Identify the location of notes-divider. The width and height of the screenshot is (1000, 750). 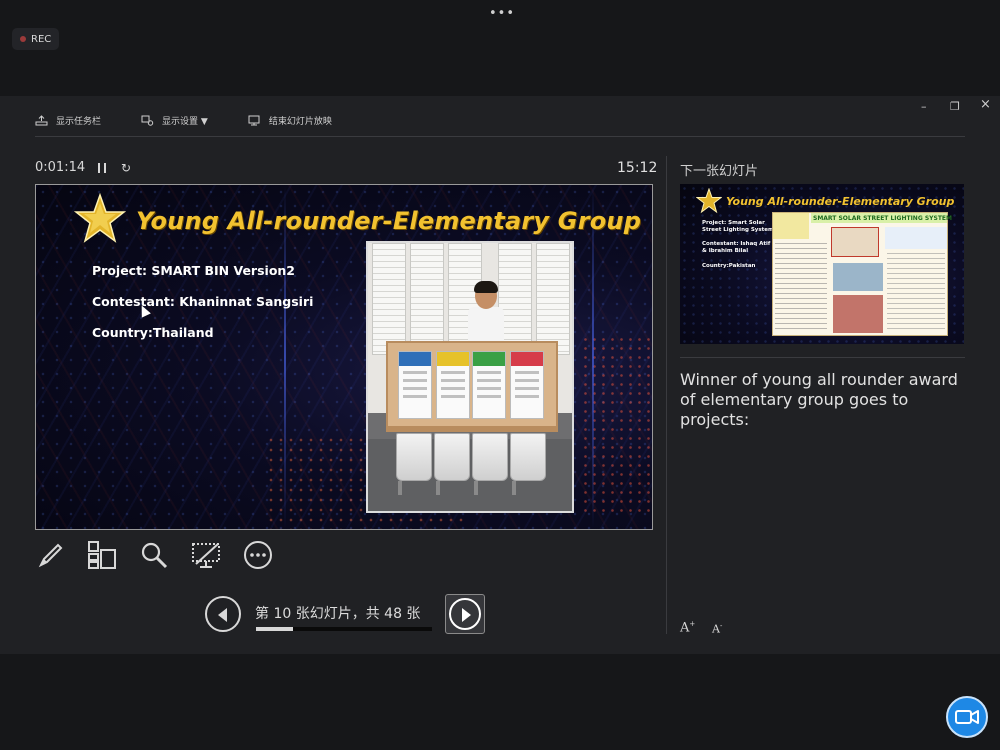
(822, 357).